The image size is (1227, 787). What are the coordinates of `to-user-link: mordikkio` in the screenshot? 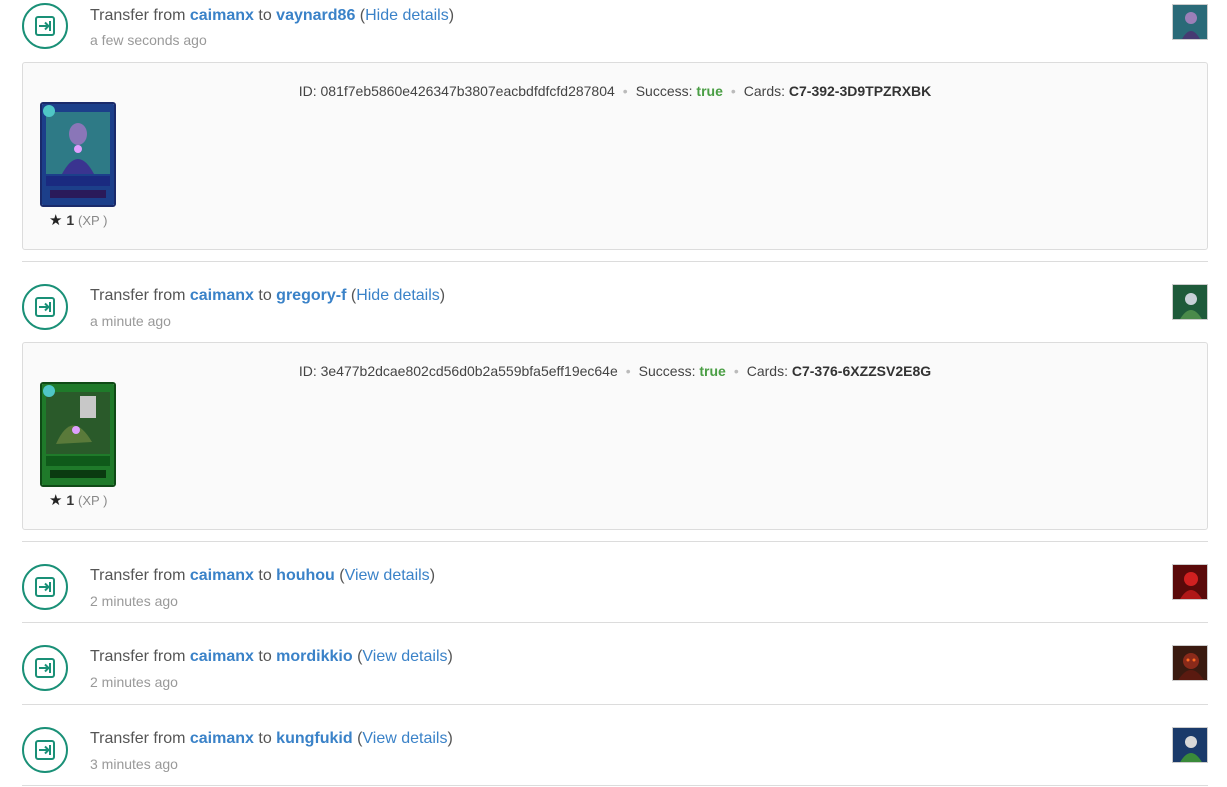 It's located at (314, 656).